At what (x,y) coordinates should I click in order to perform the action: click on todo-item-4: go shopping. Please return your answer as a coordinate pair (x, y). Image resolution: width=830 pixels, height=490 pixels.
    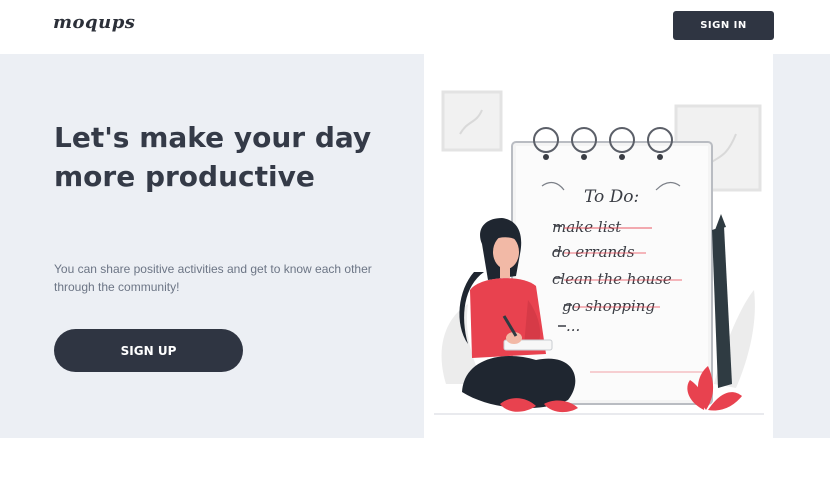
    Looking at the image, I should click on (608, 306).